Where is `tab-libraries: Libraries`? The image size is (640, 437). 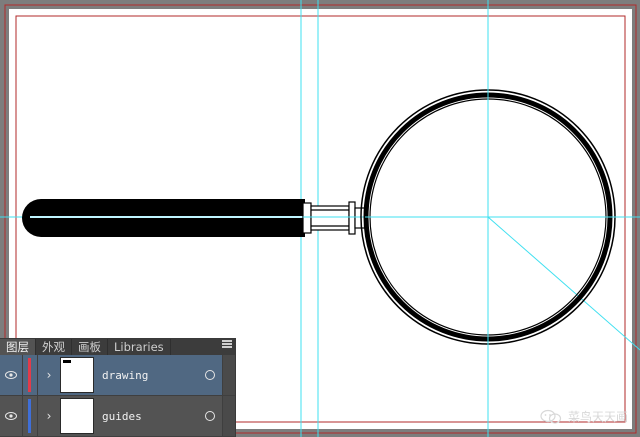 tab-libraries: Libraries is located at coordinates (139, 347).